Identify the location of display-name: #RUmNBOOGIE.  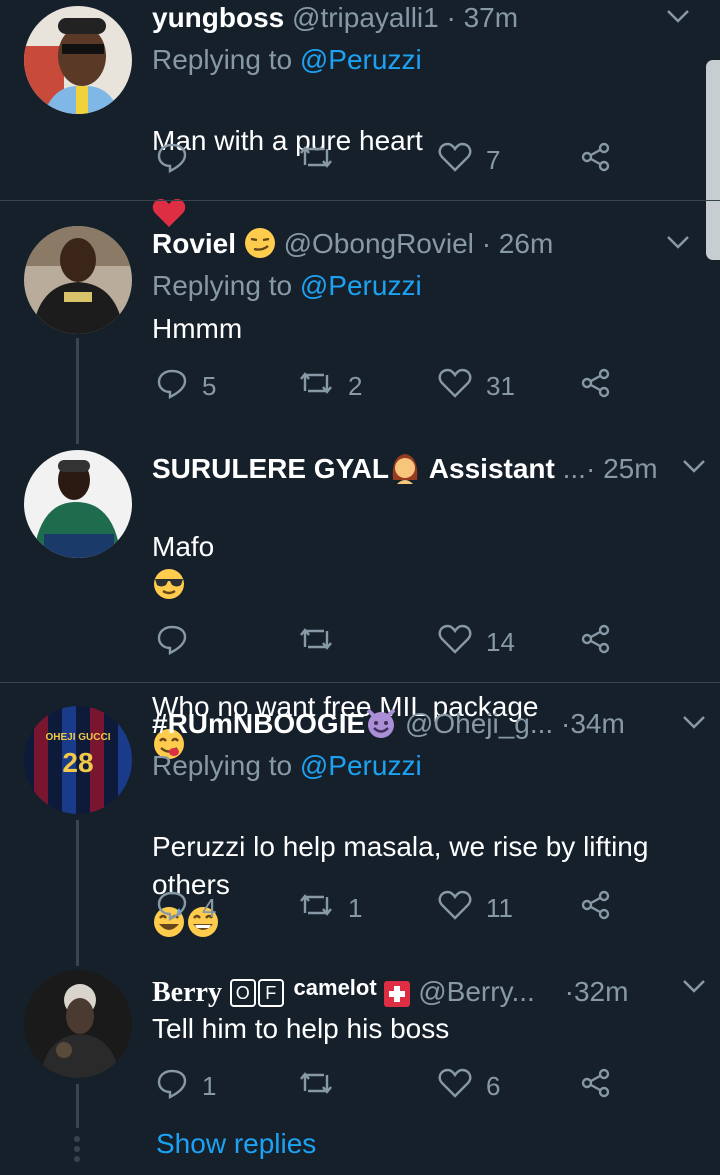
(258, 723).